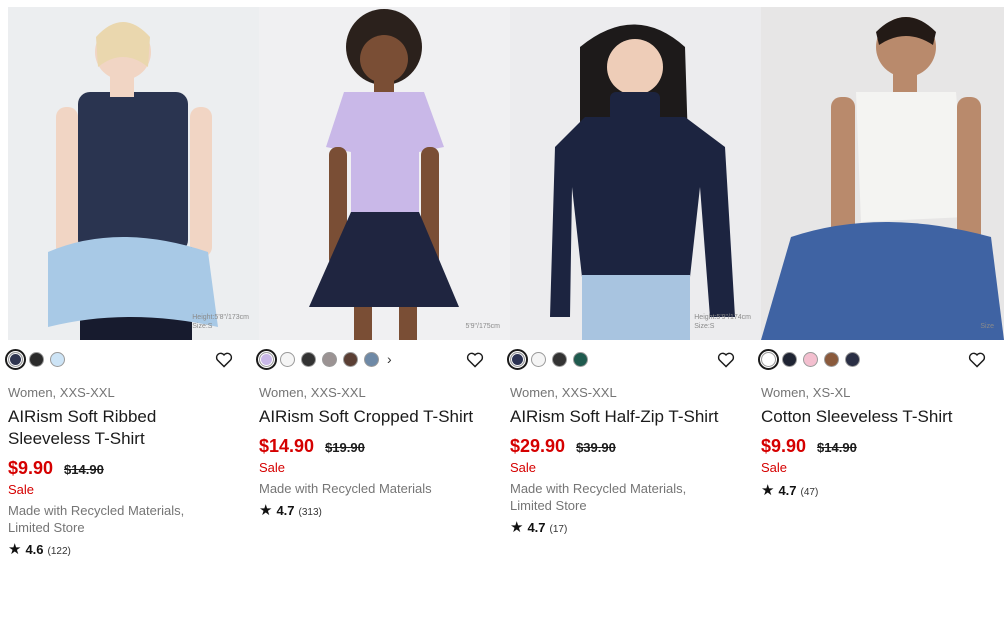 Image resolution: width=1006 pixels, height=618 pixels. Describe the element at coordinates (220, 322) in the screenshot. I see `model-height-note: Height:5'8"/173cm Size:S` at that location.